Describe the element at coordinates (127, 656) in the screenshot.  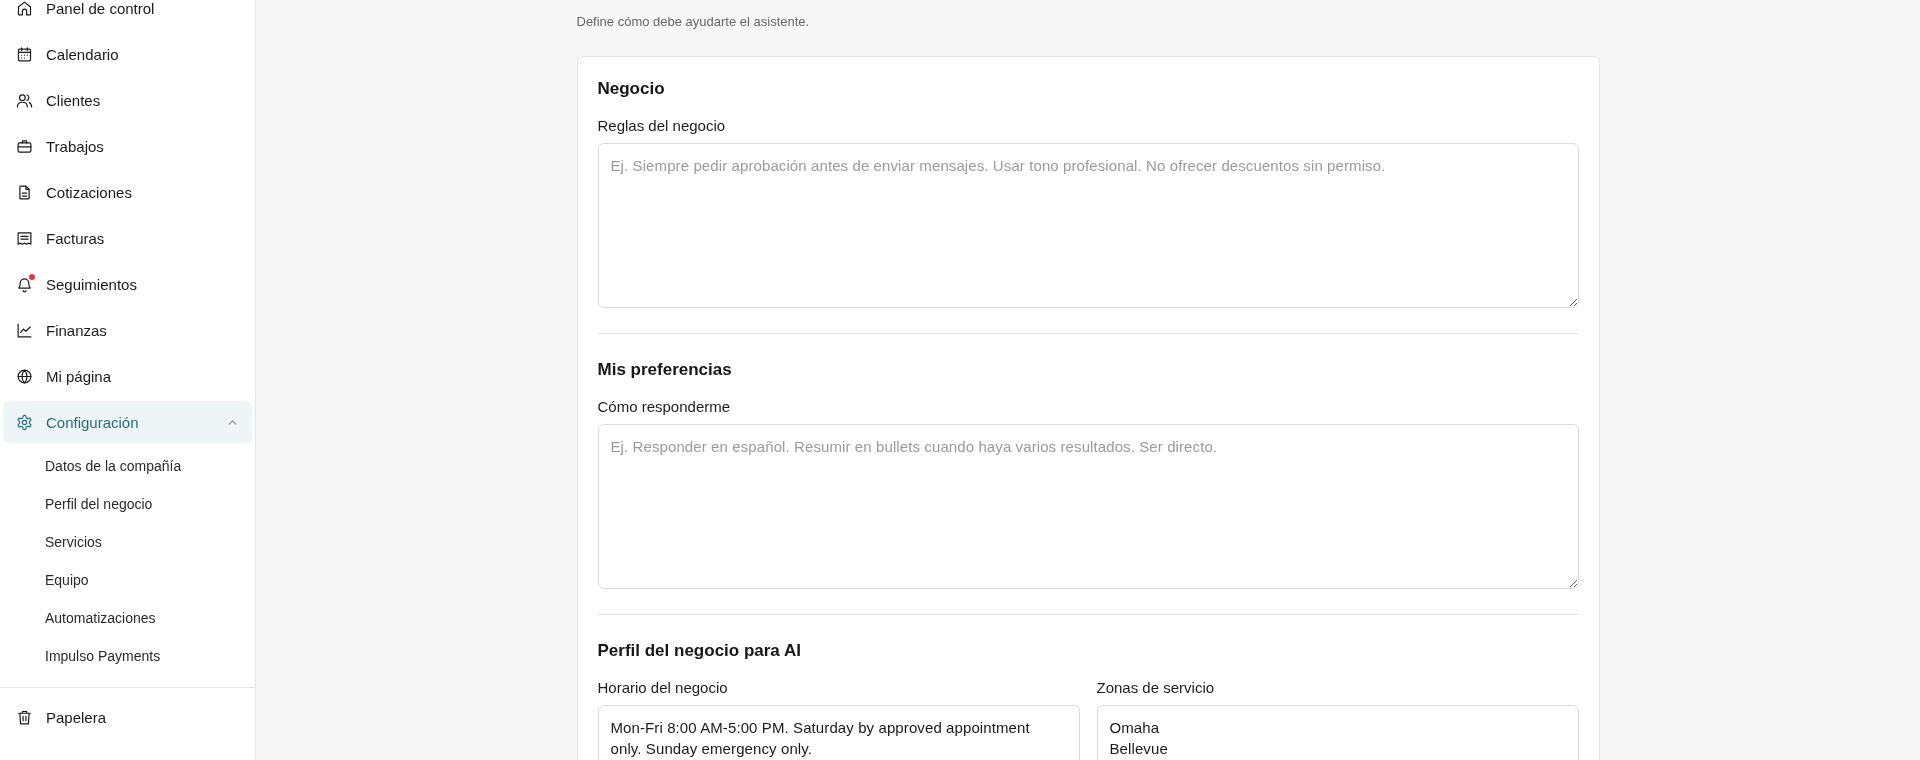
I see `nav-subitem: Impulso Payments` at that location.